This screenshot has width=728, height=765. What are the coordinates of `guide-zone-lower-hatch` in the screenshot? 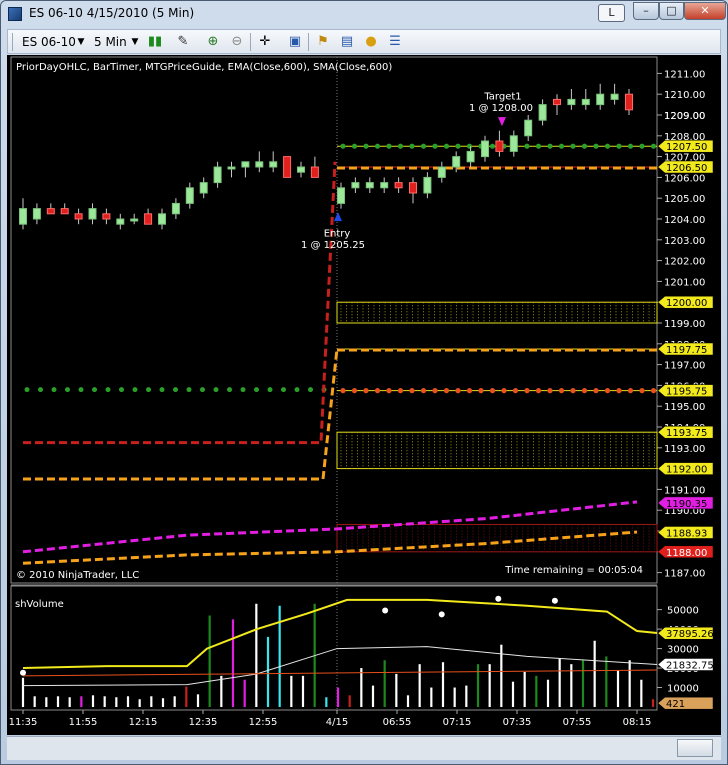 It's located at (497, 450).